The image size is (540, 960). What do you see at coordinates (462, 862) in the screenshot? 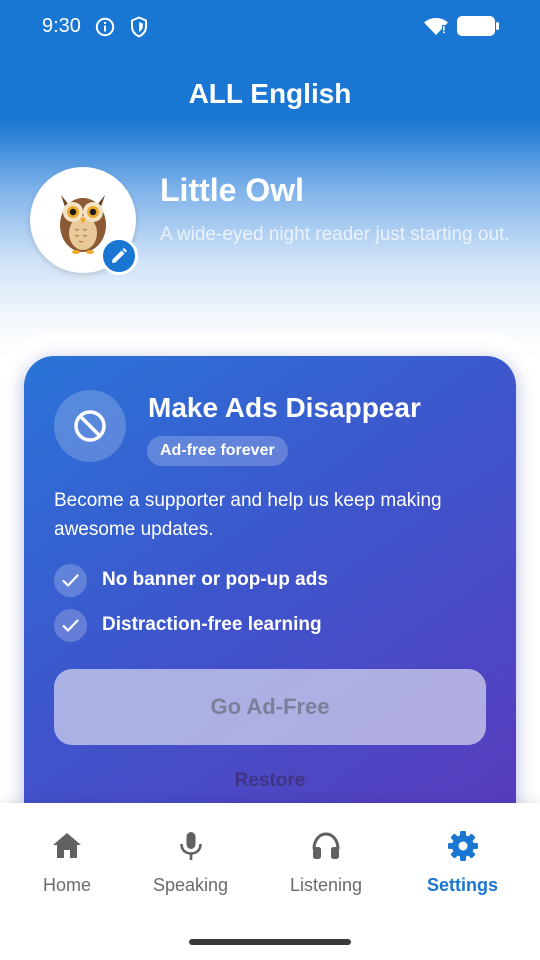
I see `nav-item-settings: Settings` at bounding box center [462, 862].